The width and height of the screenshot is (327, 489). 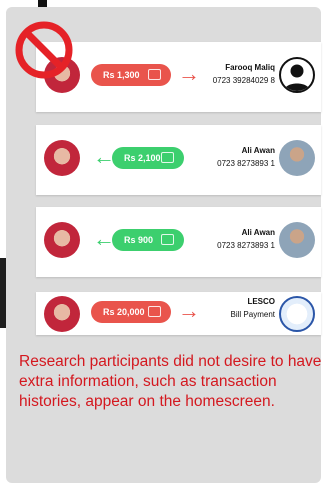 What do you see at coordinates (142, 158) in the screenshot?
I see `amount-text: Rs 2,100` at bounding box center [142, 158].